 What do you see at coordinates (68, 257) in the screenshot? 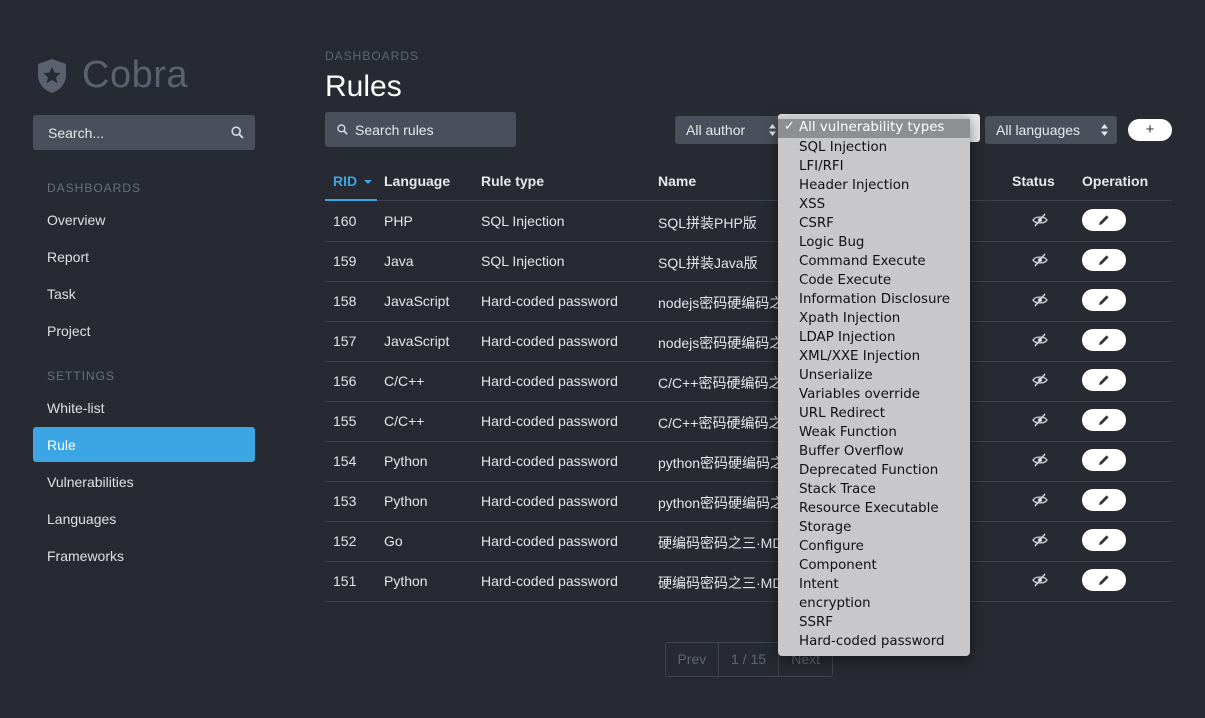
I see `sidebar-item-report: Report` at bounding box center [68, 257].